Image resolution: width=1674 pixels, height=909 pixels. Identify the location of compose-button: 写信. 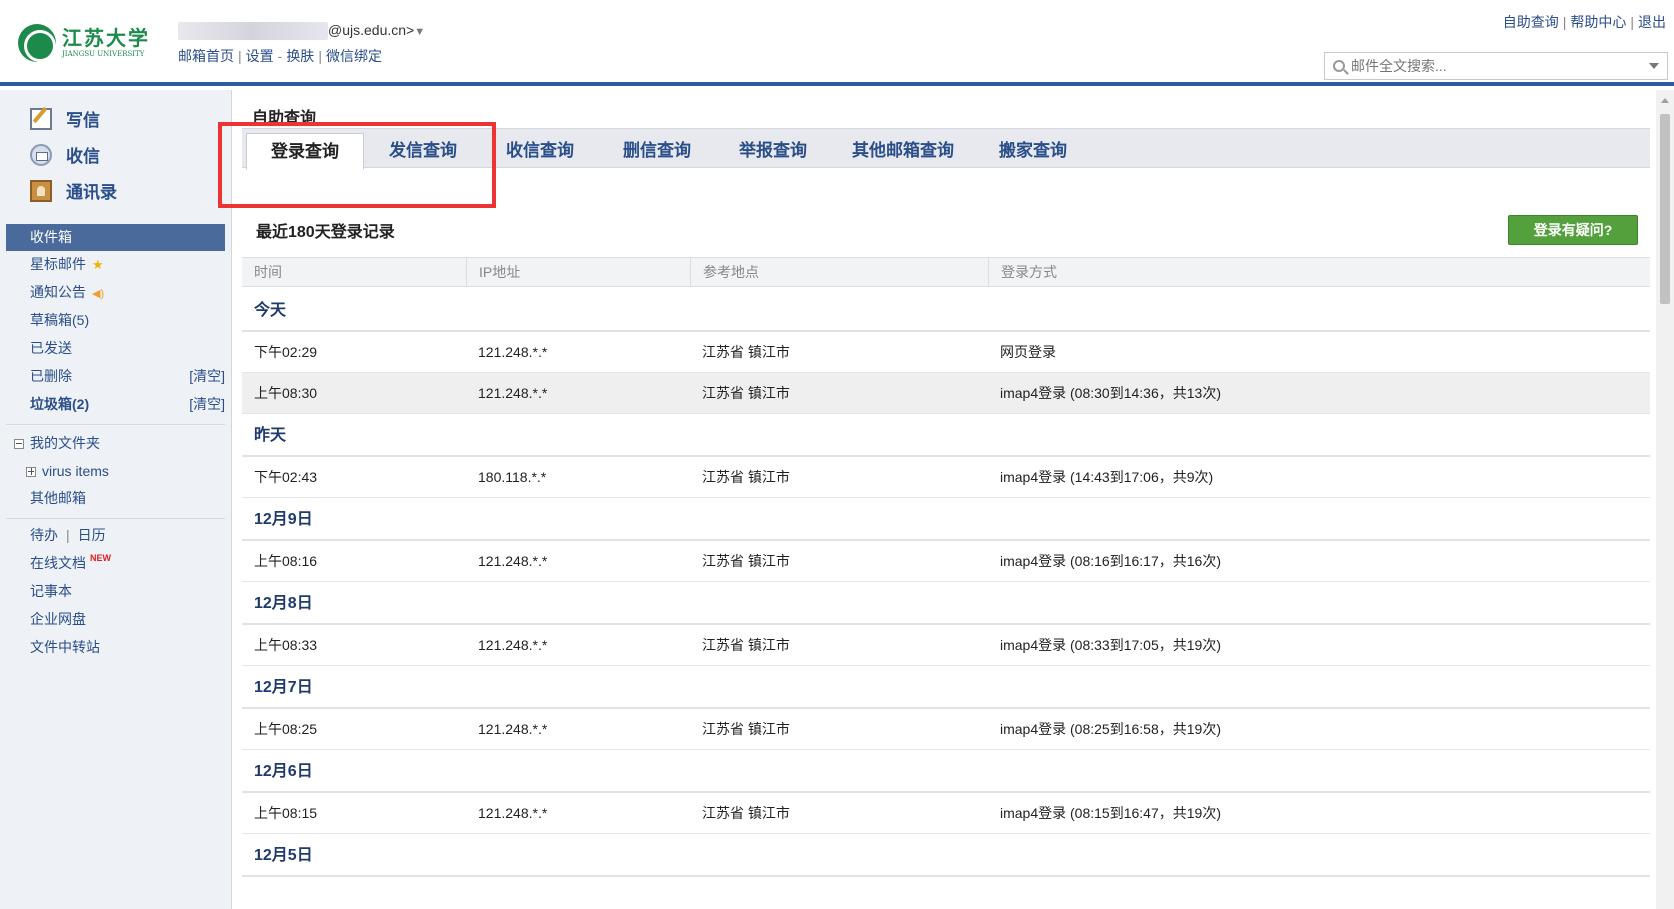
(65, 118).